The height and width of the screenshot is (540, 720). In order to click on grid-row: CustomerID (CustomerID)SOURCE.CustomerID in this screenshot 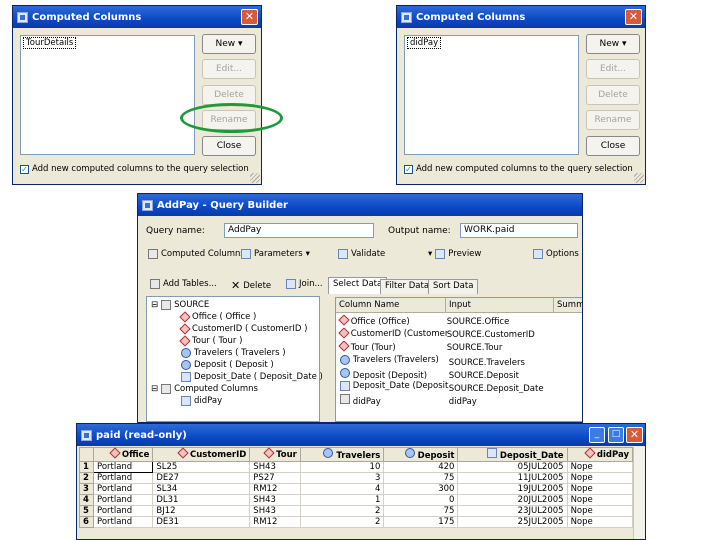, I will do `click(446, 334)`.